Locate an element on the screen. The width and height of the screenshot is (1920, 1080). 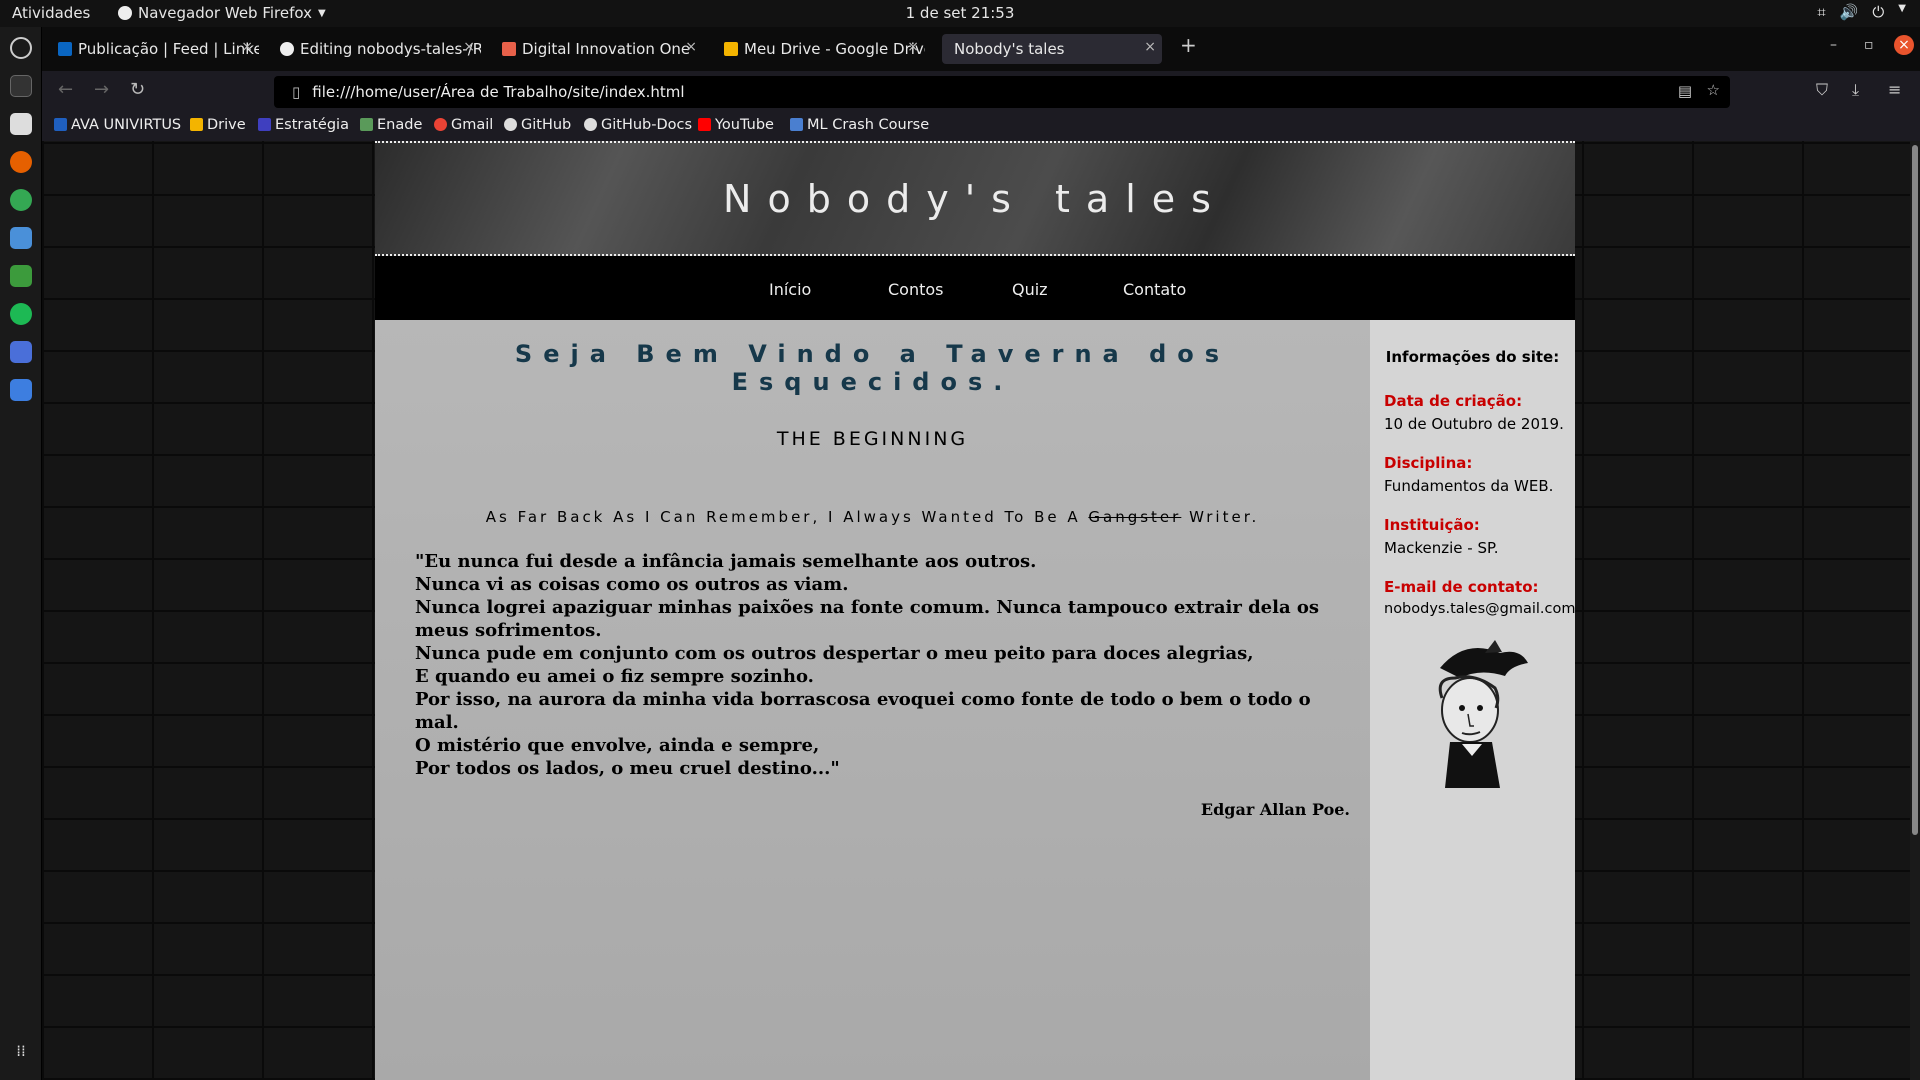
app-icon-cube is located at coordinates (21, 238).